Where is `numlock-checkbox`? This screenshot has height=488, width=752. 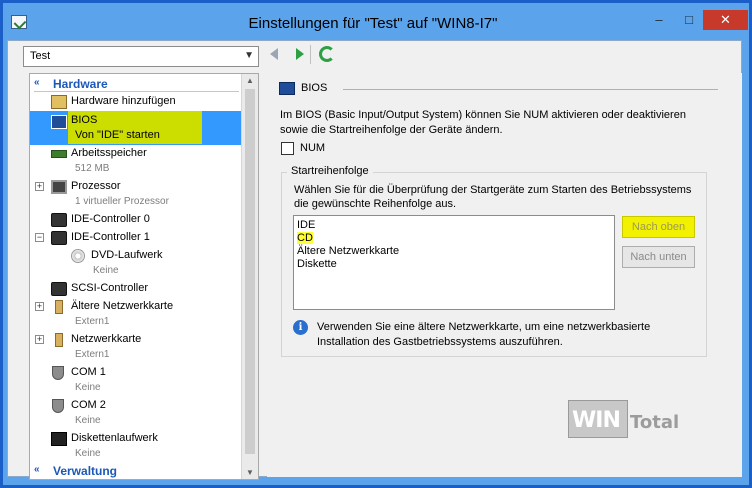
numlock-checkbox is located at coordinates (287, 148).